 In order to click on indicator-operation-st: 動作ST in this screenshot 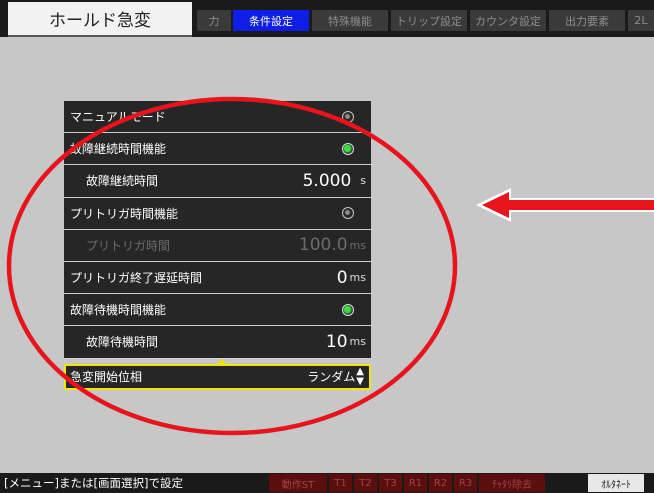, I will do `click(298, 483)`.